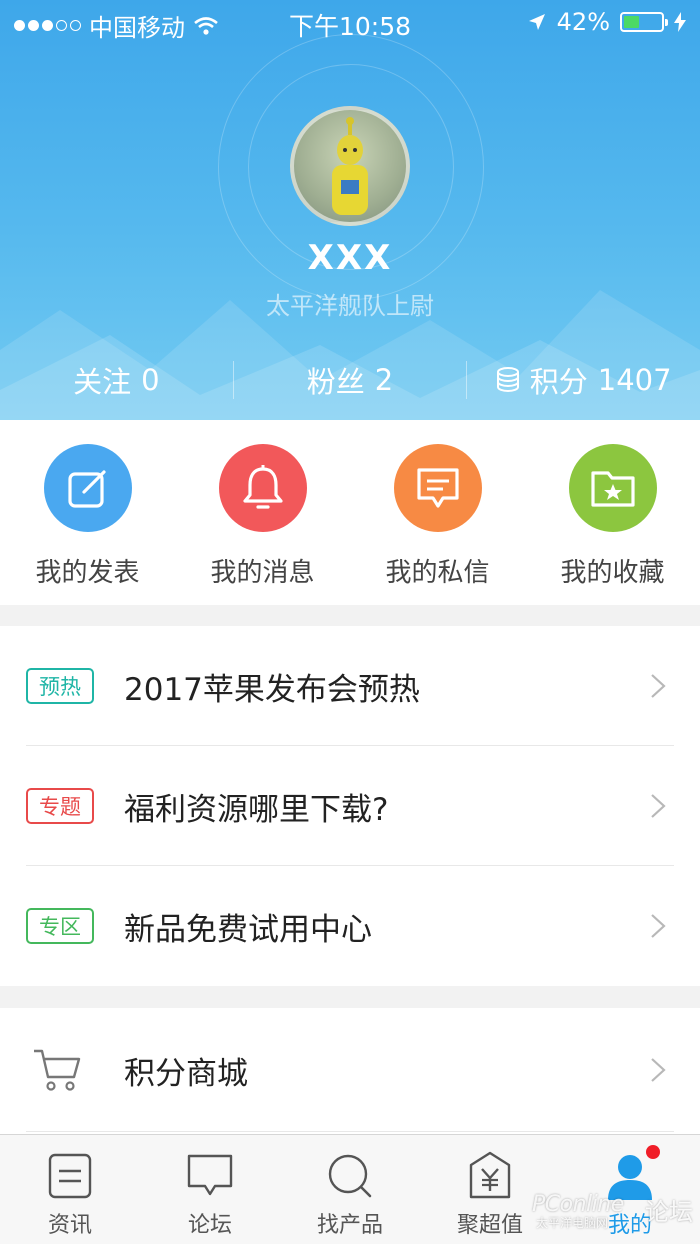  I want to click on promo-item-topic: 专题 福利资源哪里下载?, so click(350, 806).